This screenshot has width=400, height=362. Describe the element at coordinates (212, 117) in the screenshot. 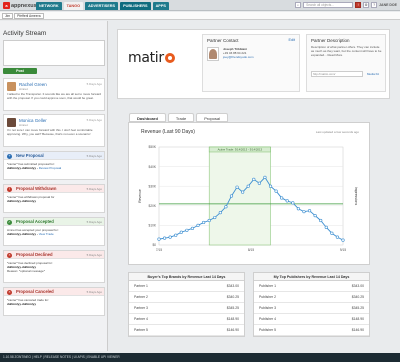

I see `tab-proposal: Proposal` at that location.